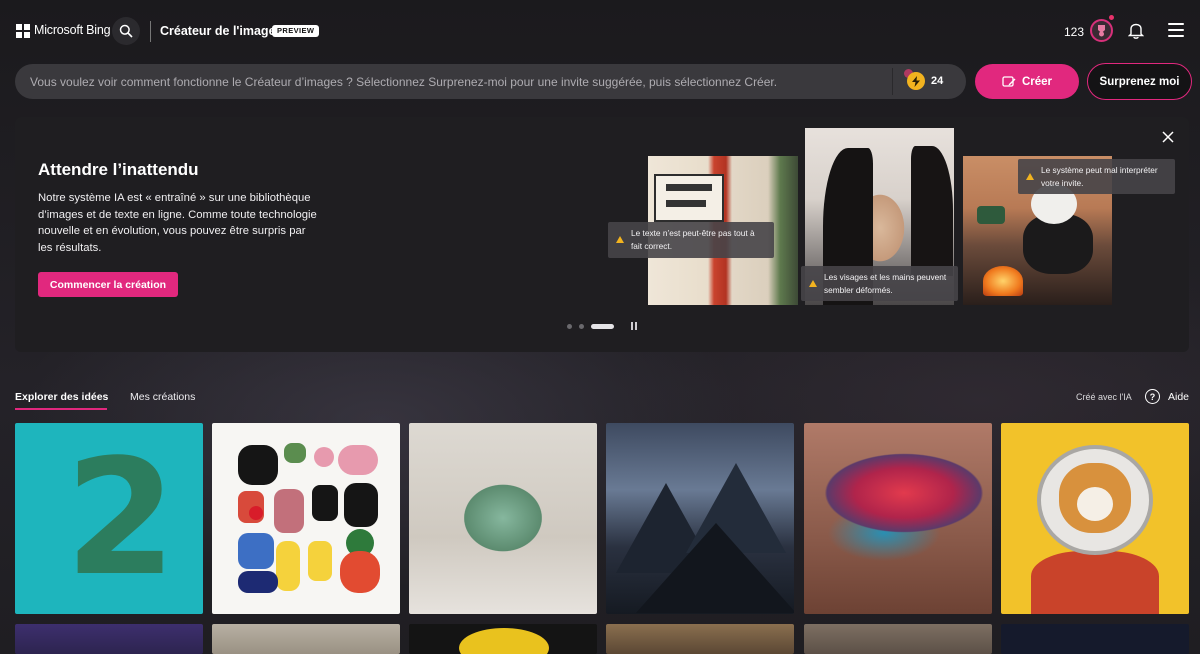 This screenshot has width=1200, height=654. Describe the element at coordinates (602, 326) in the screenshot. I see `carousel-dot-active` at that location.